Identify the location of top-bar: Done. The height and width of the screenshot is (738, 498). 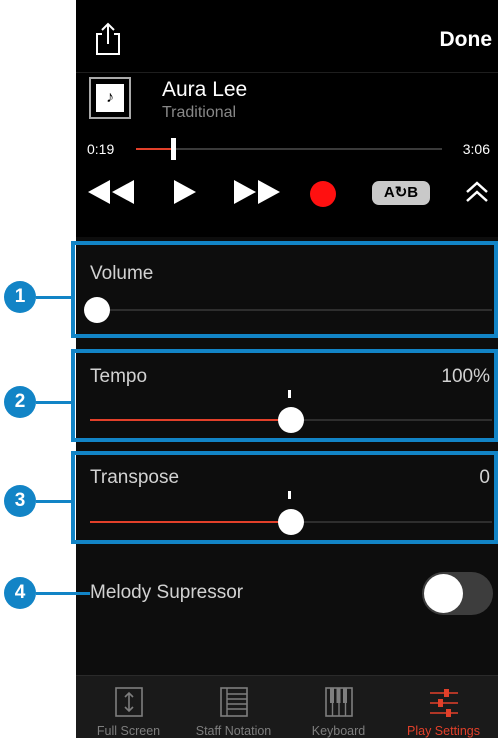
(287, 36).